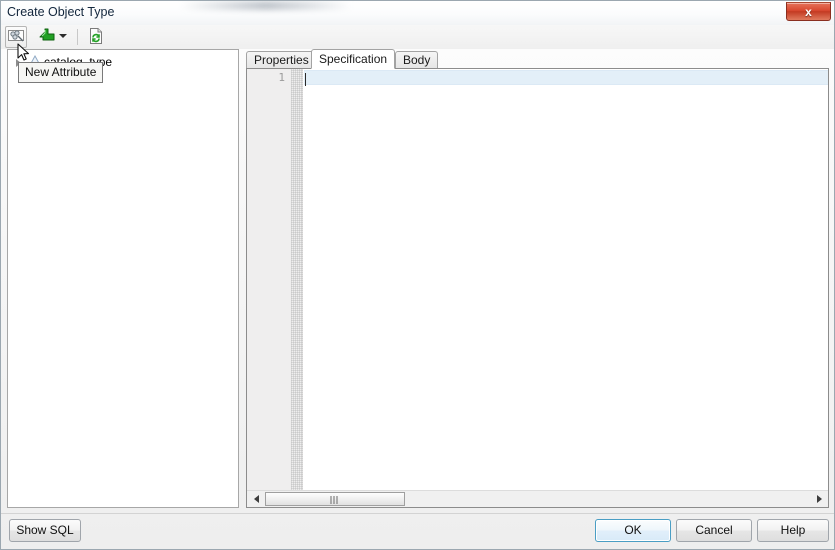 Image resolution: width=835 pixels, height=550 pixels. What do you see at coordinates (714, 530) in the screenshot?
I see `cancel-button: Cancel` at bounding box center [714, 530].